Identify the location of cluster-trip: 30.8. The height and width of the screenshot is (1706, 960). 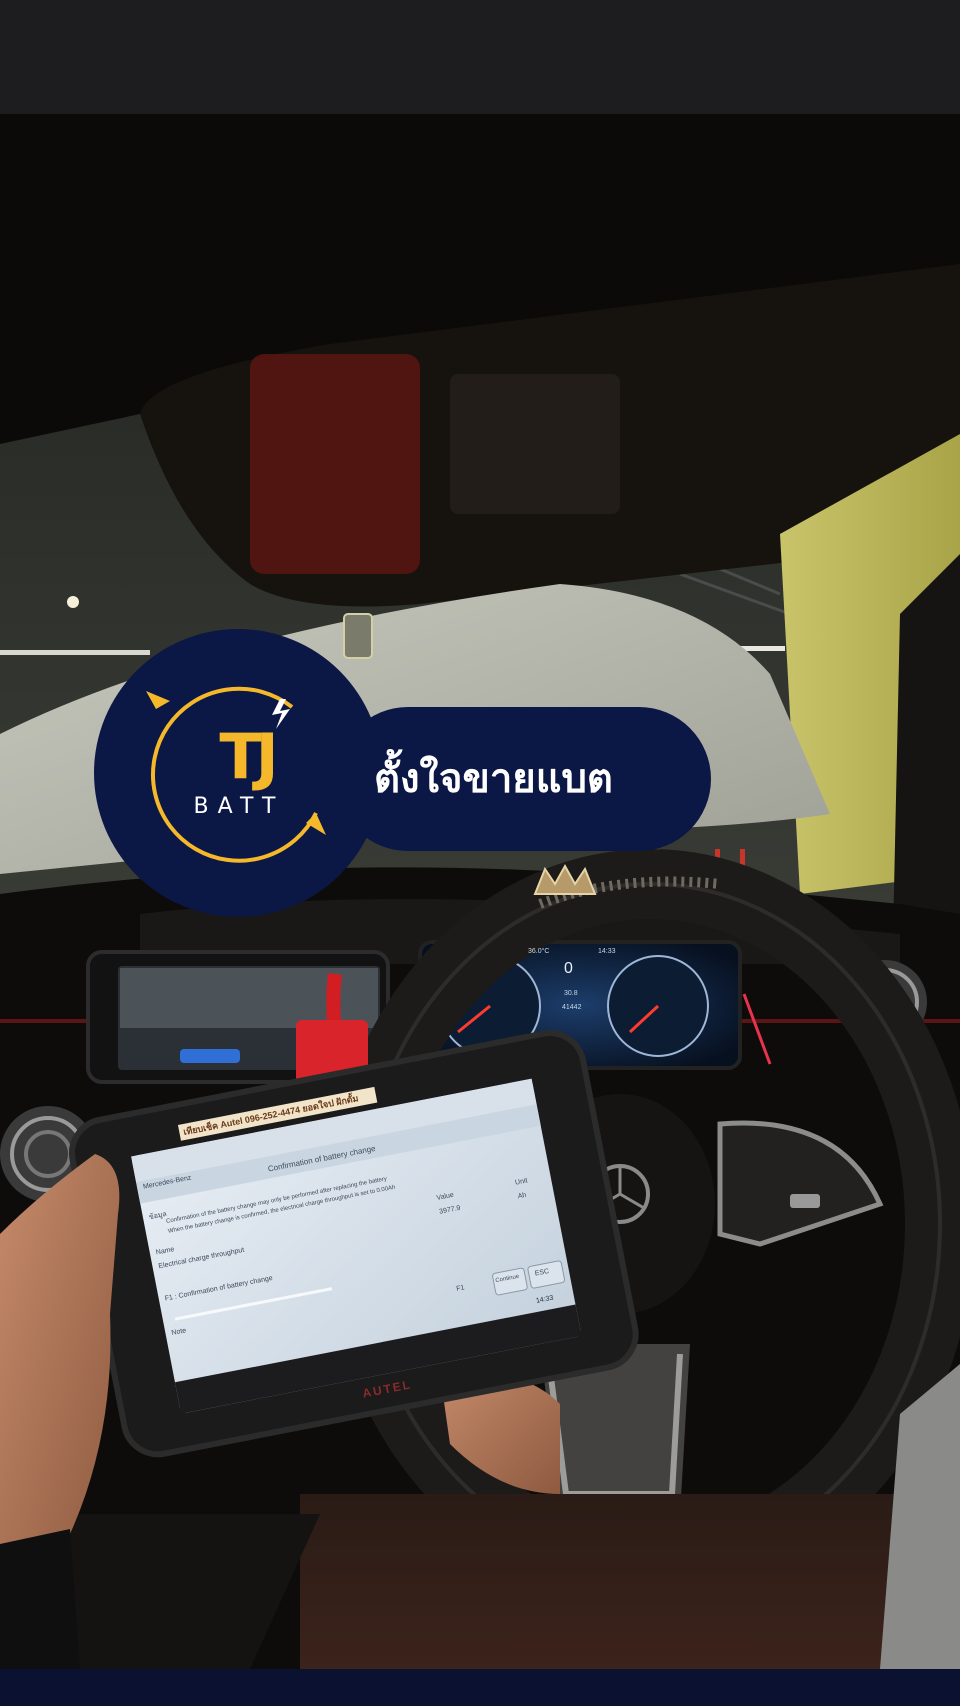
(571, 993).